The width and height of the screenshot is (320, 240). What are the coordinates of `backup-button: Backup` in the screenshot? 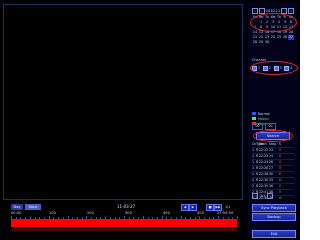 It's located at (274, 217).